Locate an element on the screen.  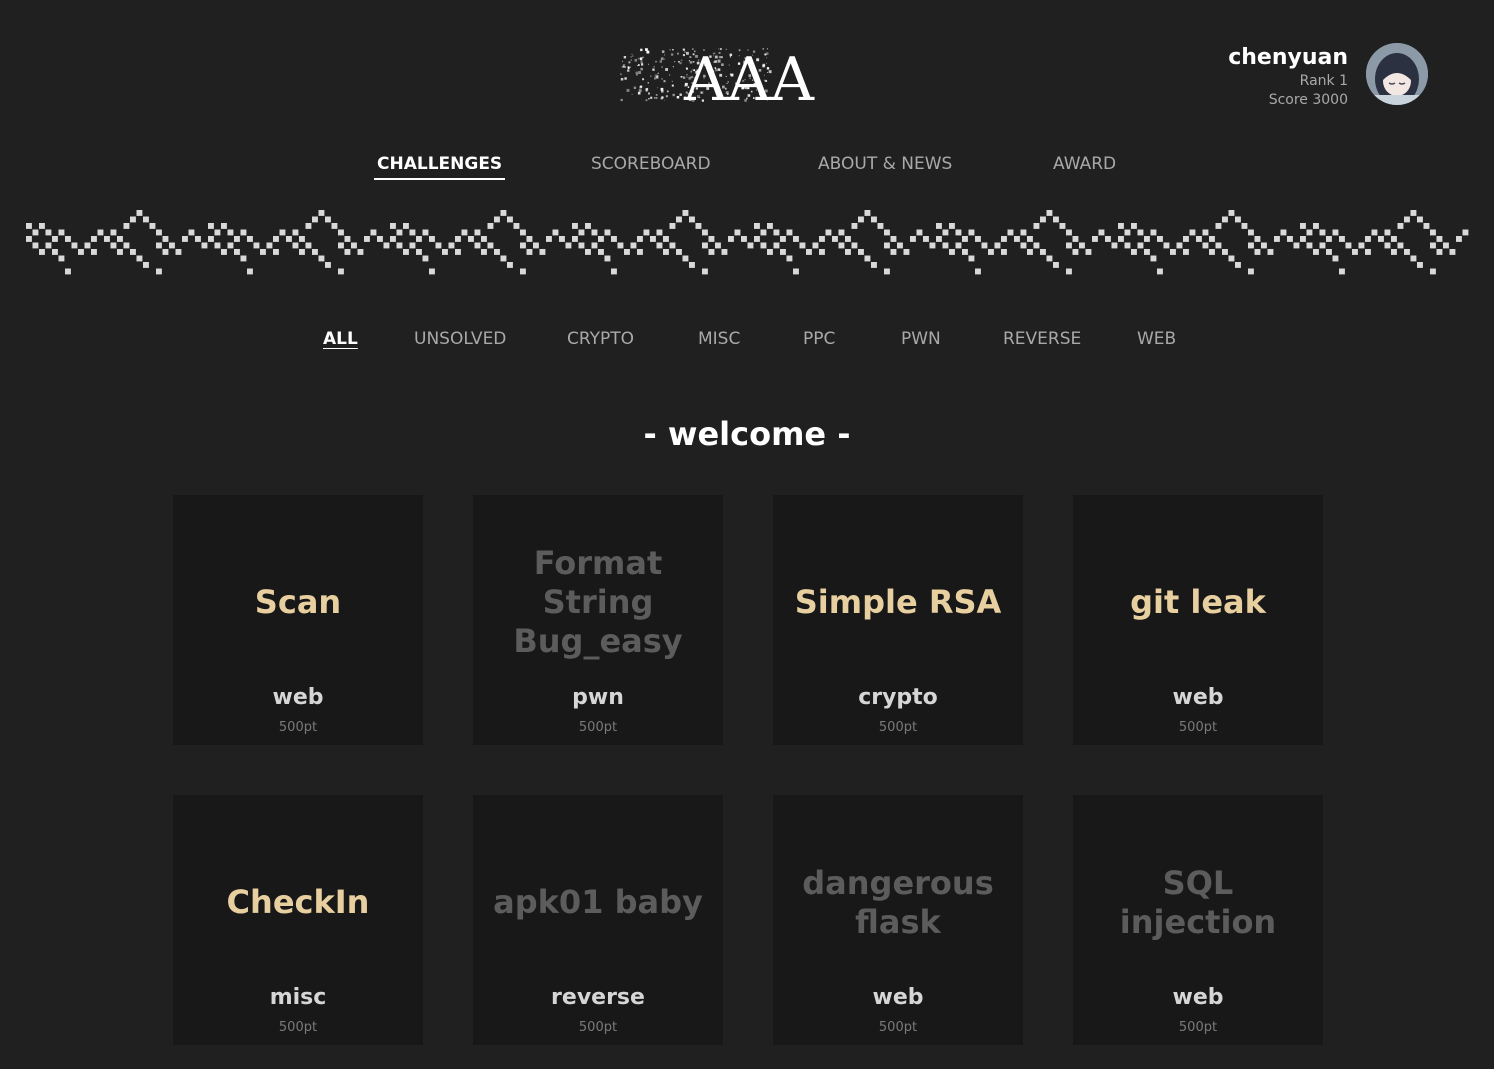
pixel-pattern-divider is located at coordinates (748, 243).